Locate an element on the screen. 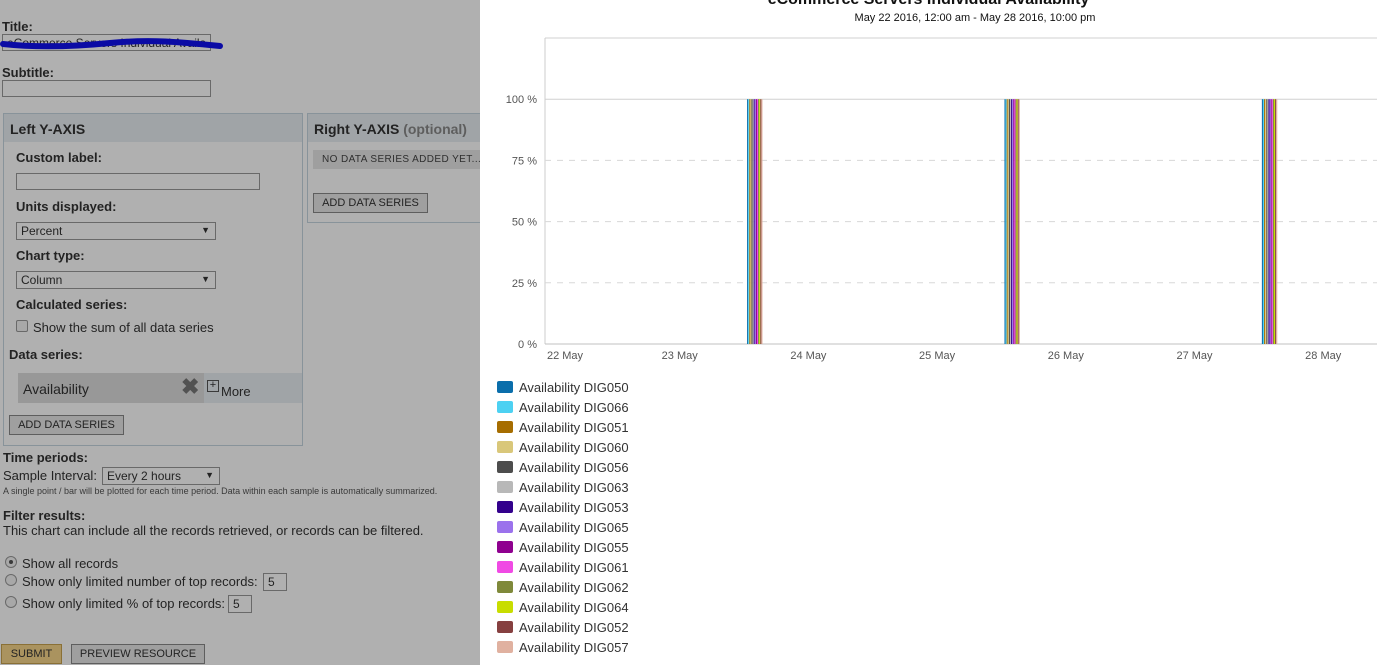  x-tick-label: 28 May is located at coordinates (1323, 356).